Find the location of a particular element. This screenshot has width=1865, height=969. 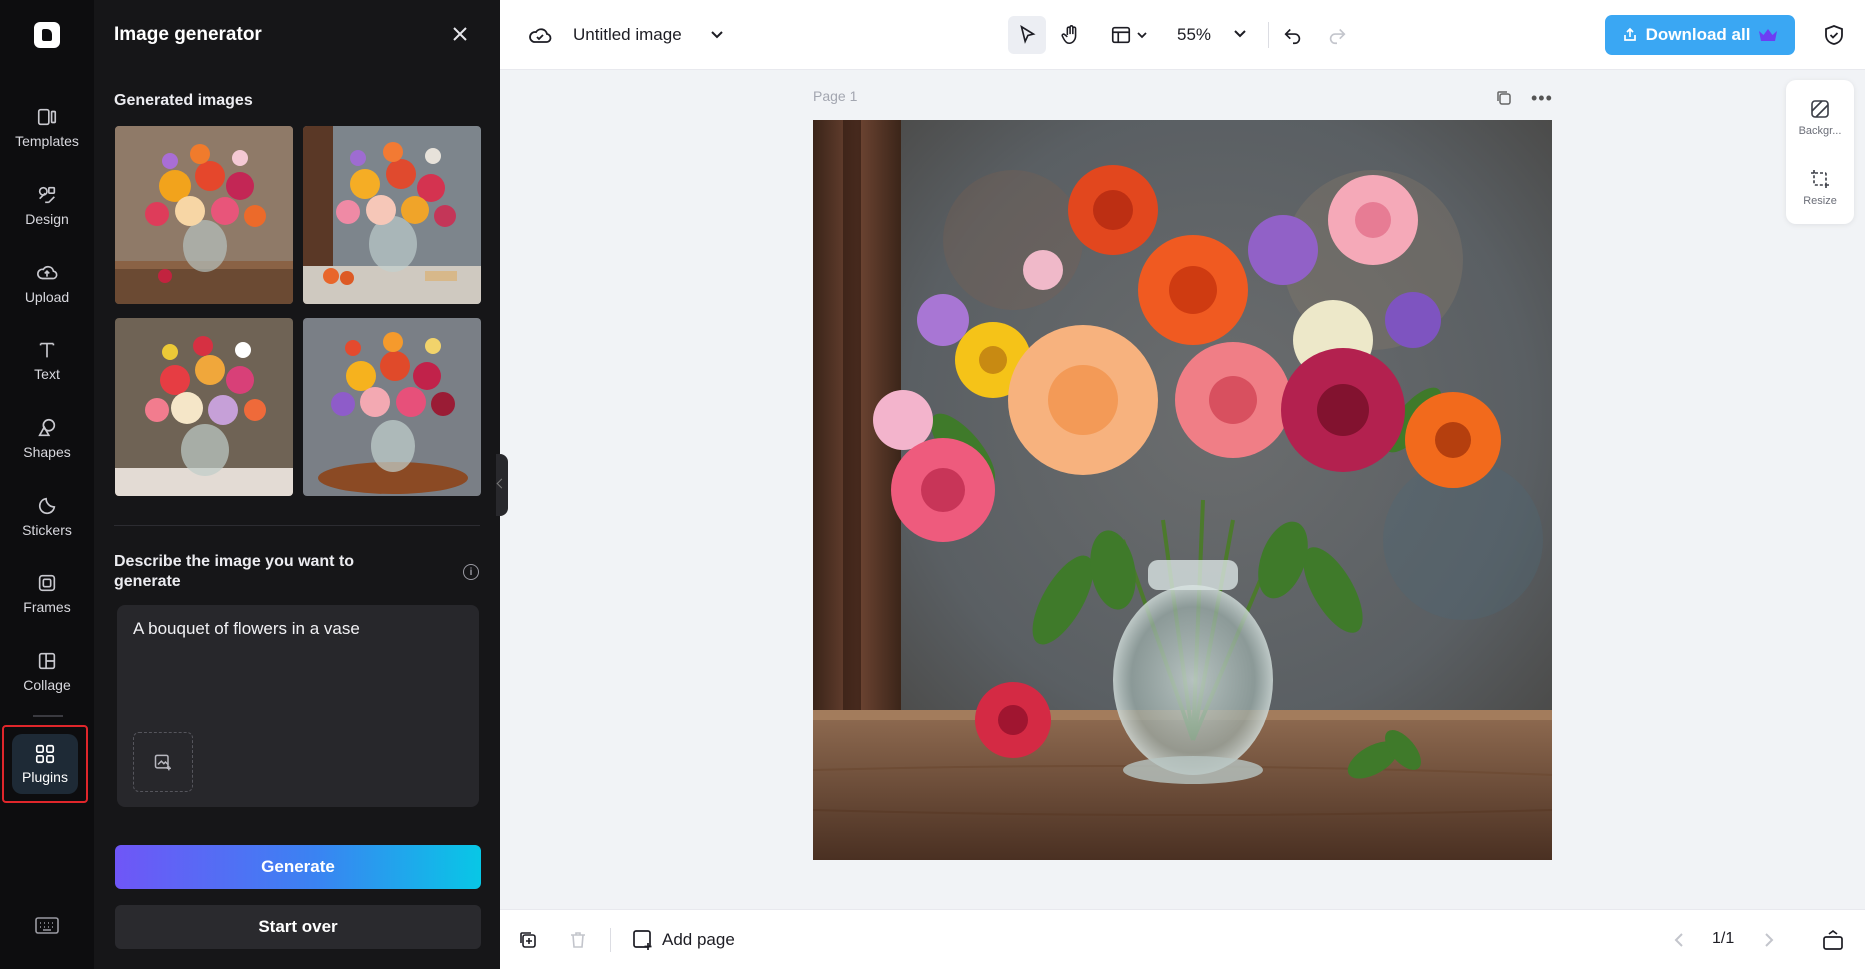

hand-icon is located at coordinates (1069, 35).